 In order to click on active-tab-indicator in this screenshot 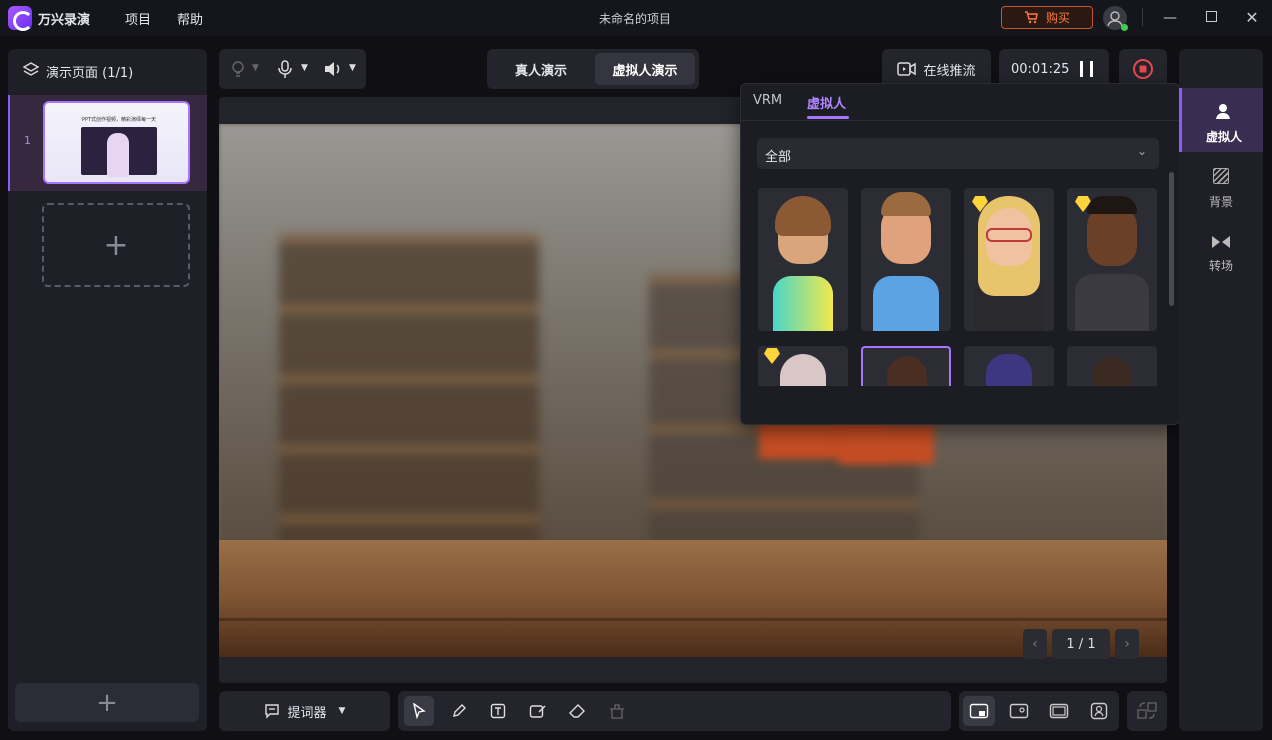, I will do `click(828, 117)`.